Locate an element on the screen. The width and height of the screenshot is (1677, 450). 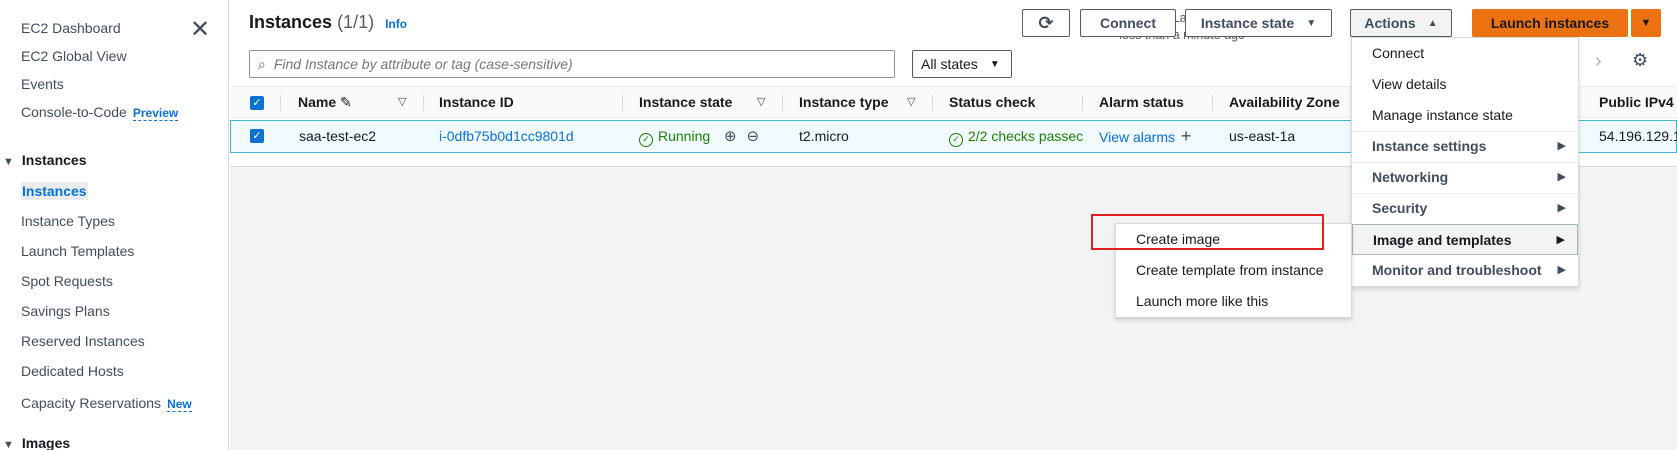
menu-item-view-details: View details is located at coordinates (1465, 84).